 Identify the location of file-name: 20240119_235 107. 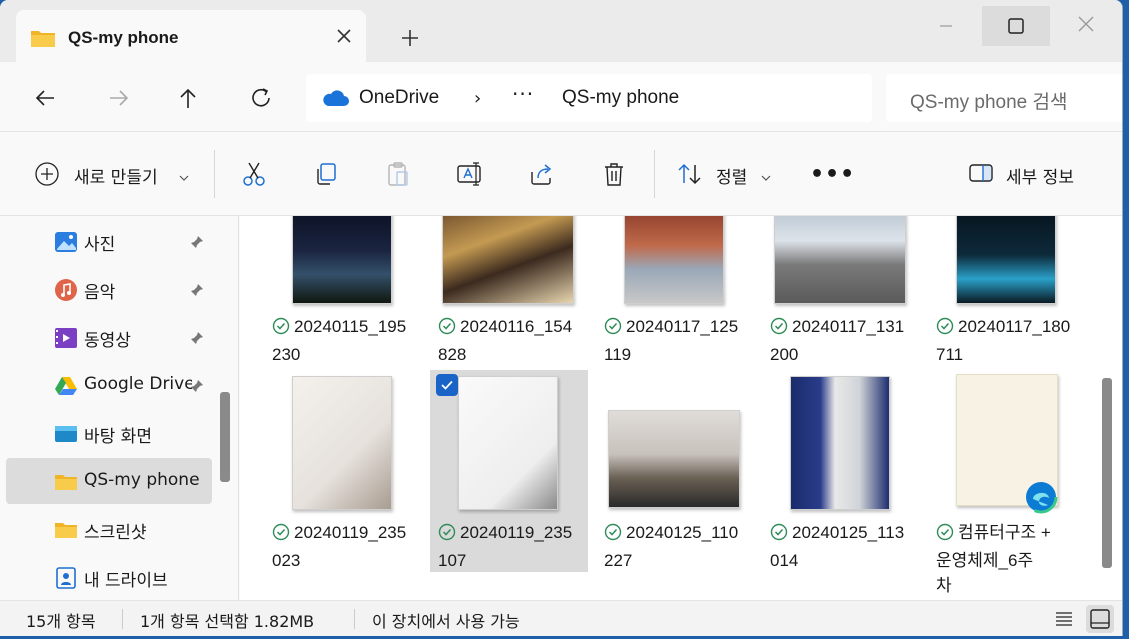
(505, 546).